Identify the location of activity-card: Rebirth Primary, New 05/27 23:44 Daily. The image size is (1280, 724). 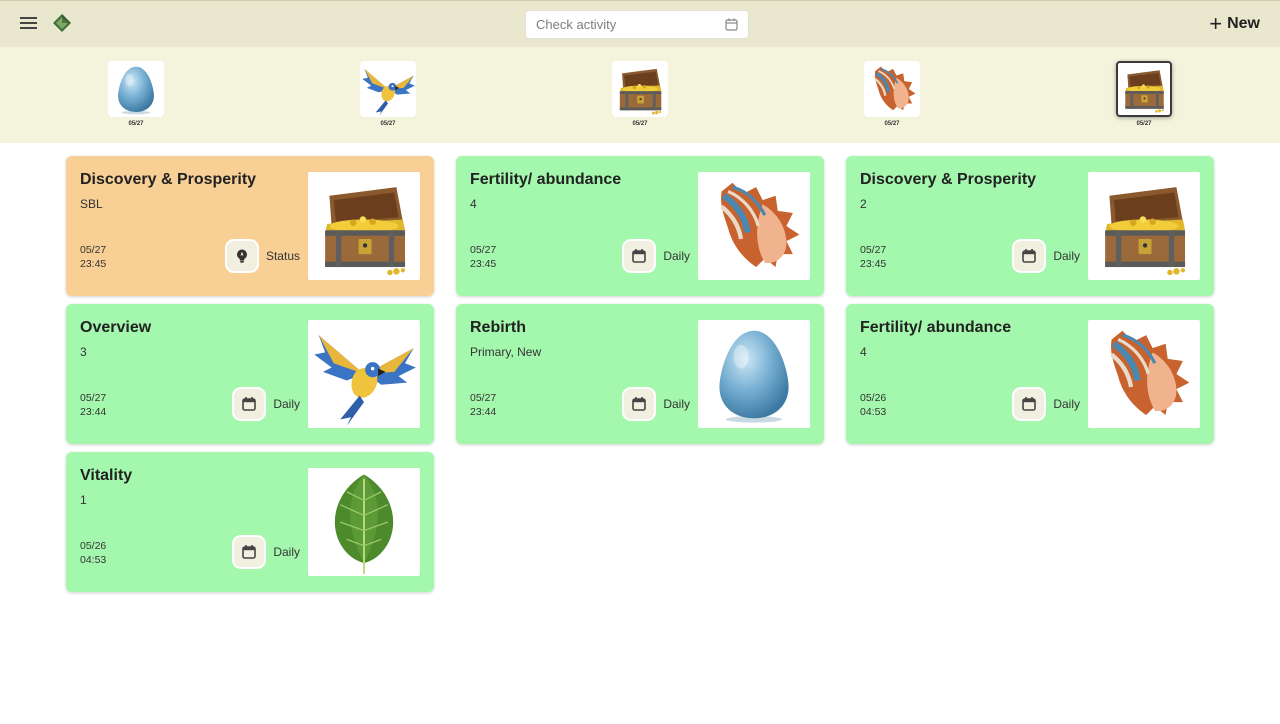
(640, 374).